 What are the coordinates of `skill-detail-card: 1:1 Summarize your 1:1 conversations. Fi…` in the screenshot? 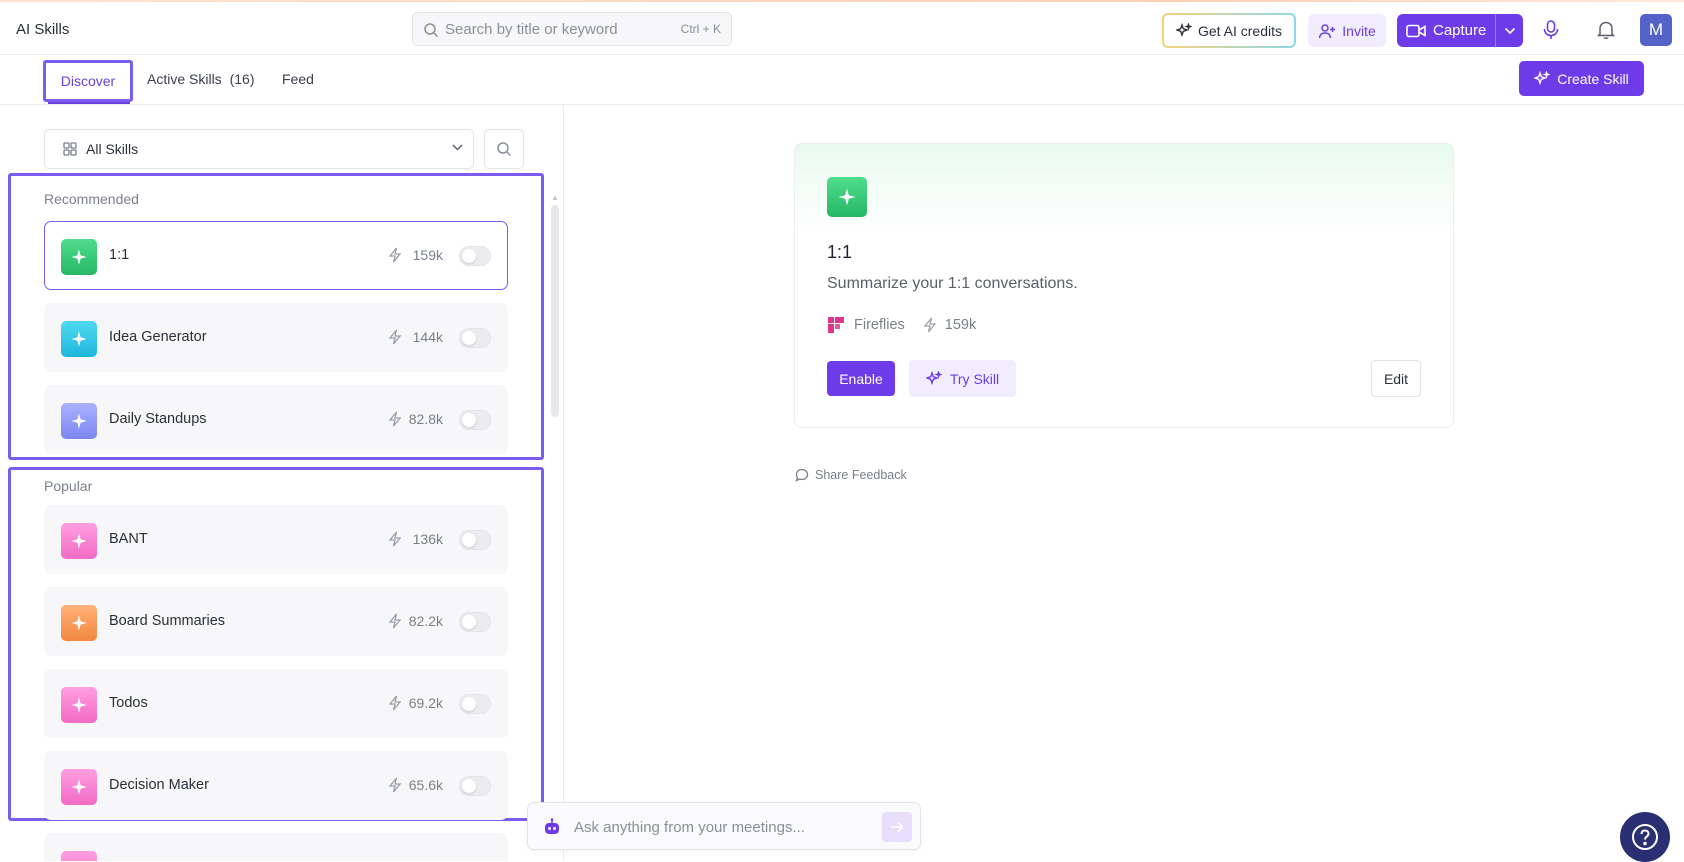 It's located at (1124, 285).